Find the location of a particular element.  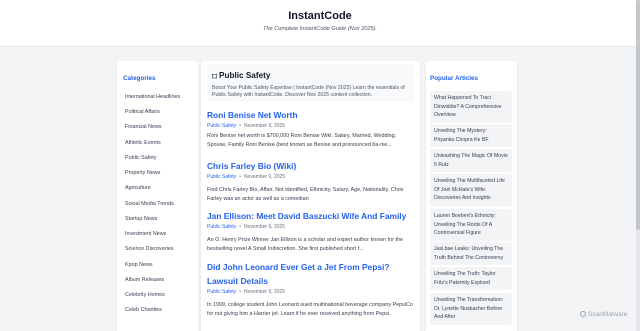

category-title: Public Safety is located at coordinates (241, 75).